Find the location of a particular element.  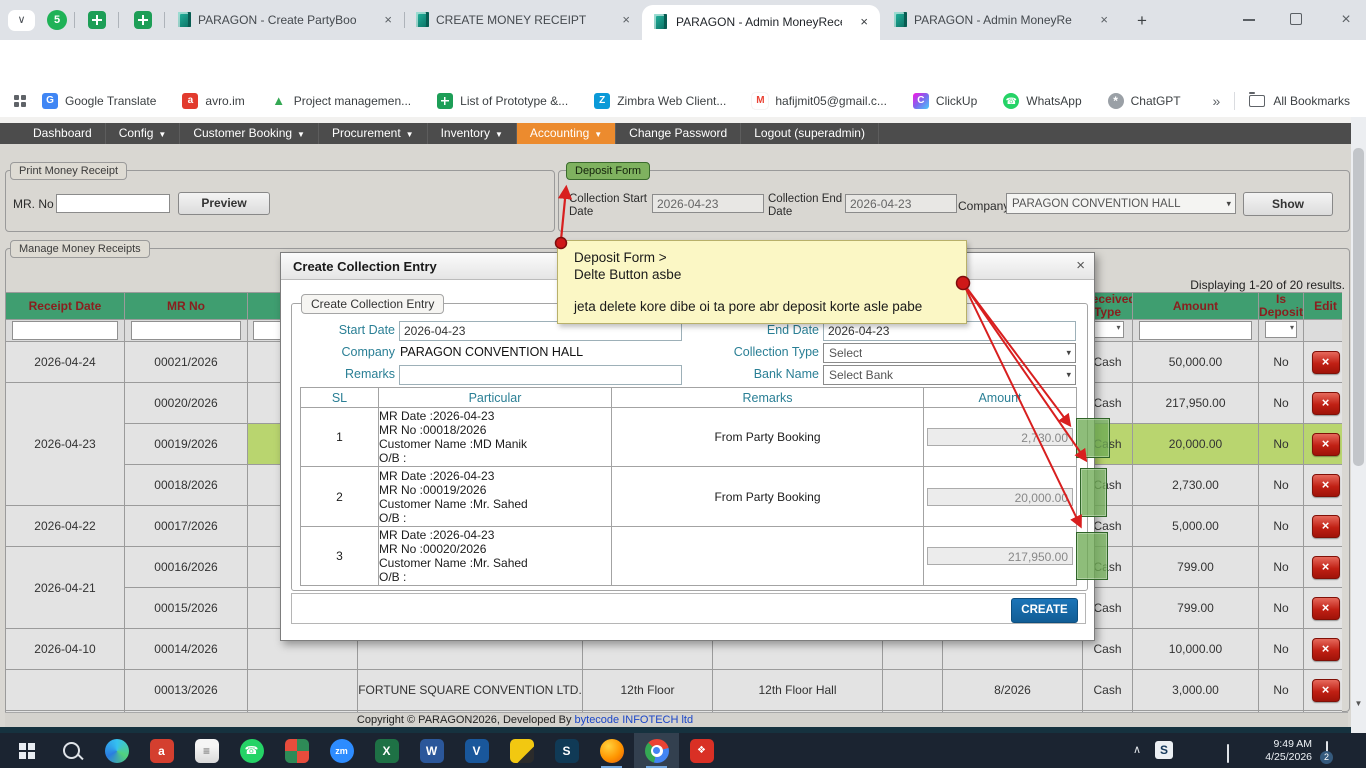

tab-paragon-create-partybooking: PARAGON - Create PartyBookin × is located at coordinates (286, 21).